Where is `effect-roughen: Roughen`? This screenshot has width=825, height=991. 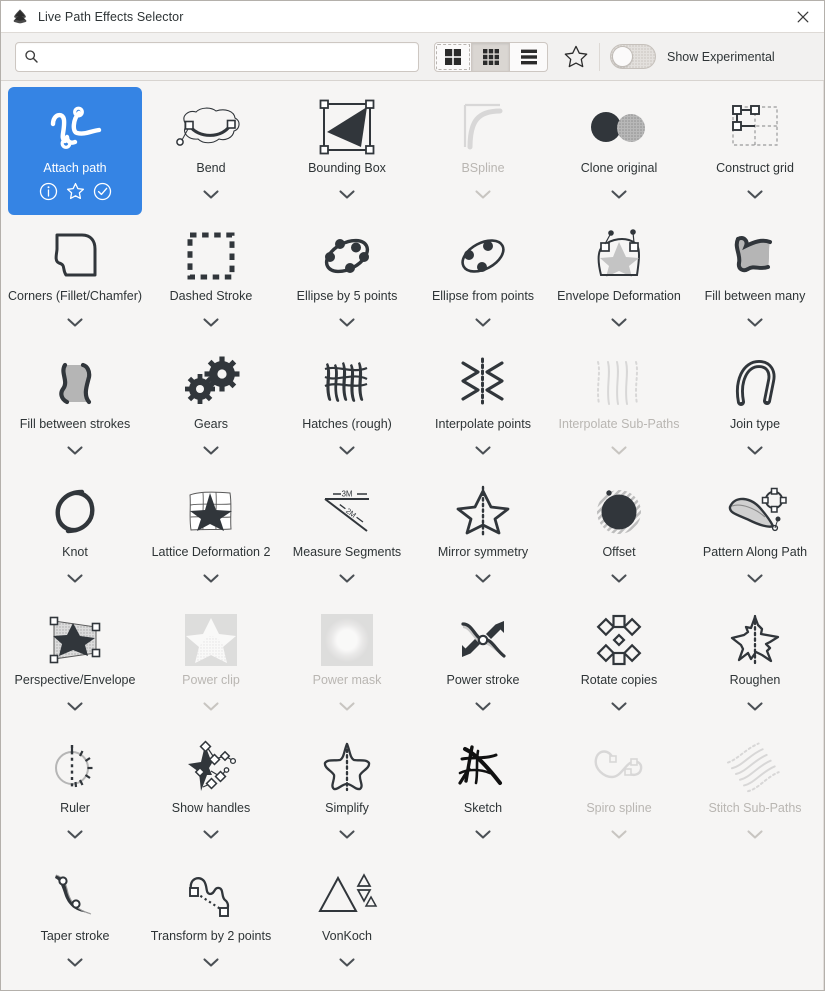
effect-roughen: Roughen is located at coordinates (755, 663).